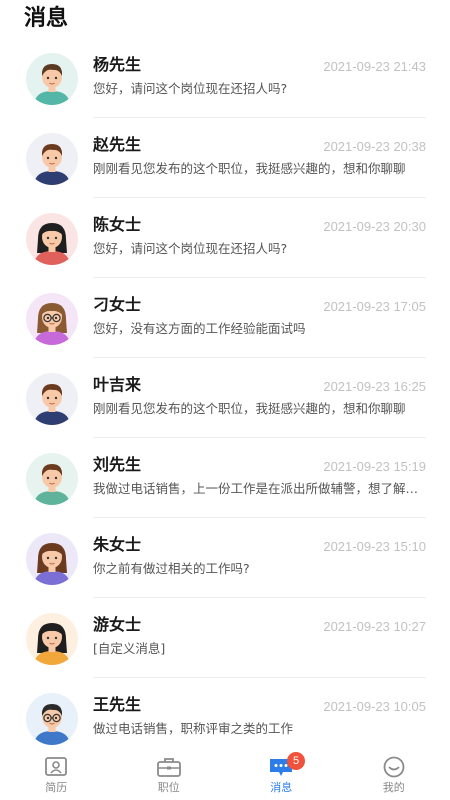  Describe the element at coordinates (46, 18) in the screenshot. I see `page-title: 消息` at that location.